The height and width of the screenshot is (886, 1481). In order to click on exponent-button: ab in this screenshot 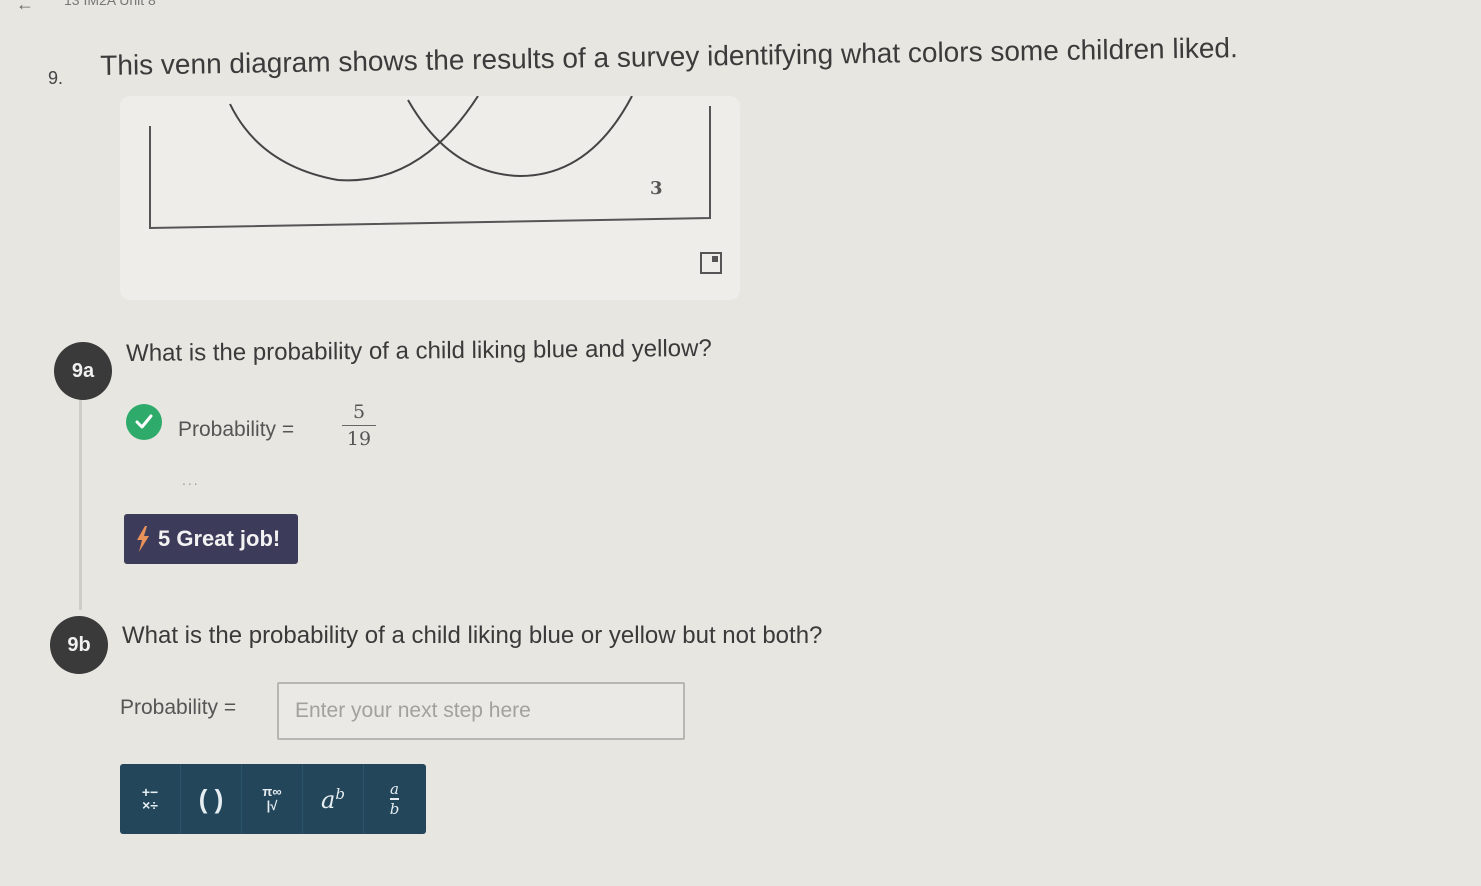, I will do `click(333, 799)`.